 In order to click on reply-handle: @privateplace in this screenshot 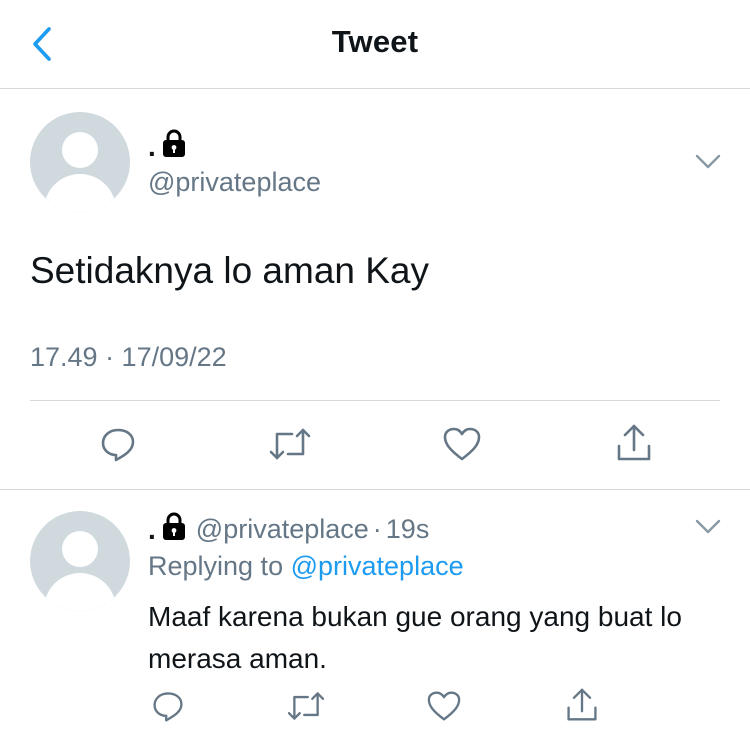, I will do `click(282, 529)`.